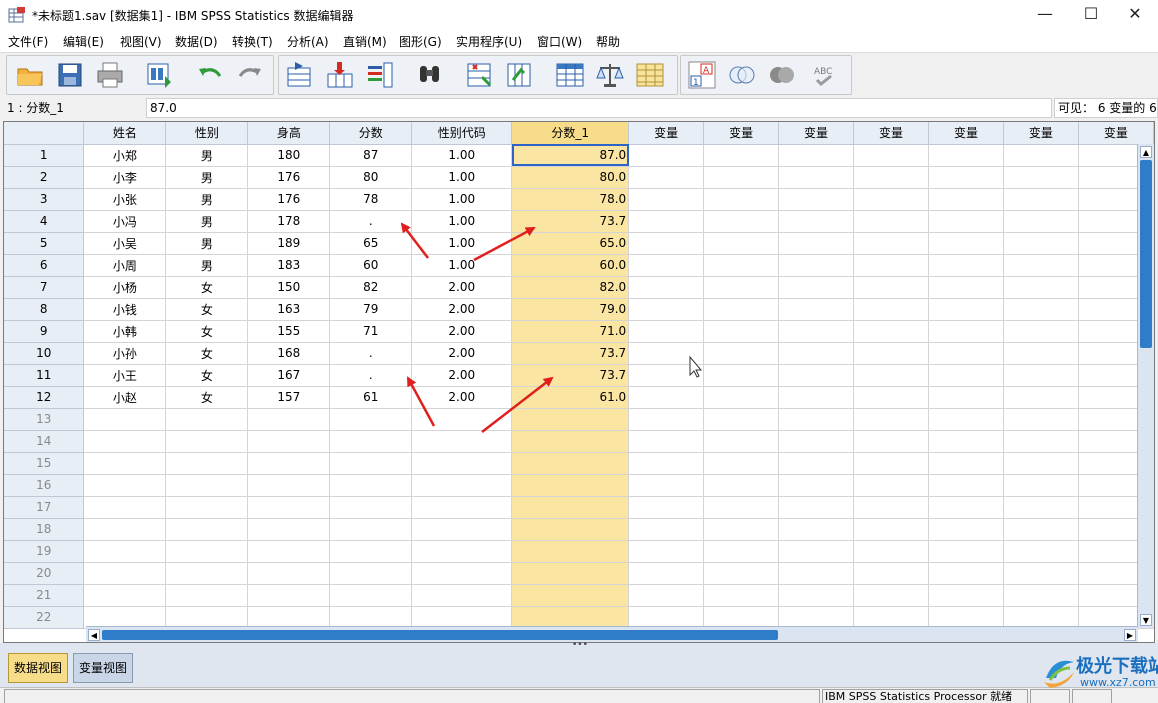  What do you see at coordinates (44, 419) in the screenshot?
I see `row-header: 13` at bounding box center [44, 419].